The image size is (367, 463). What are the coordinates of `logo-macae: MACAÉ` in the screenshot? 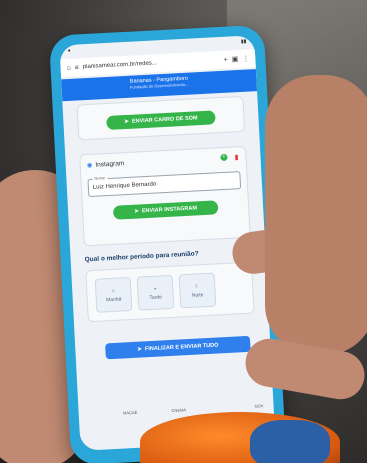 It's located at (130, 412).